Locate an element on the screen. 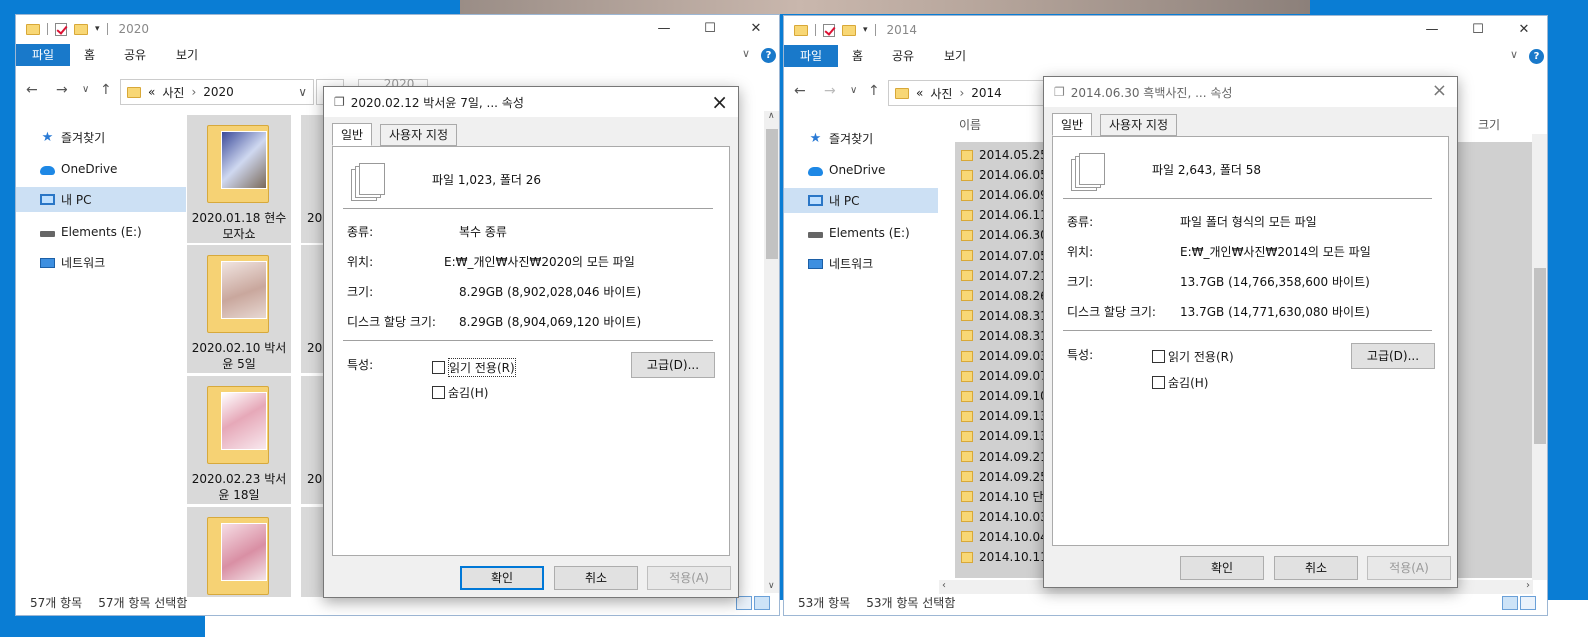 This screenshot has width=1588, height=637. folder-thumbnail: 2020.02.10 박서 윤 5일 is located at coordinates (239, 309).